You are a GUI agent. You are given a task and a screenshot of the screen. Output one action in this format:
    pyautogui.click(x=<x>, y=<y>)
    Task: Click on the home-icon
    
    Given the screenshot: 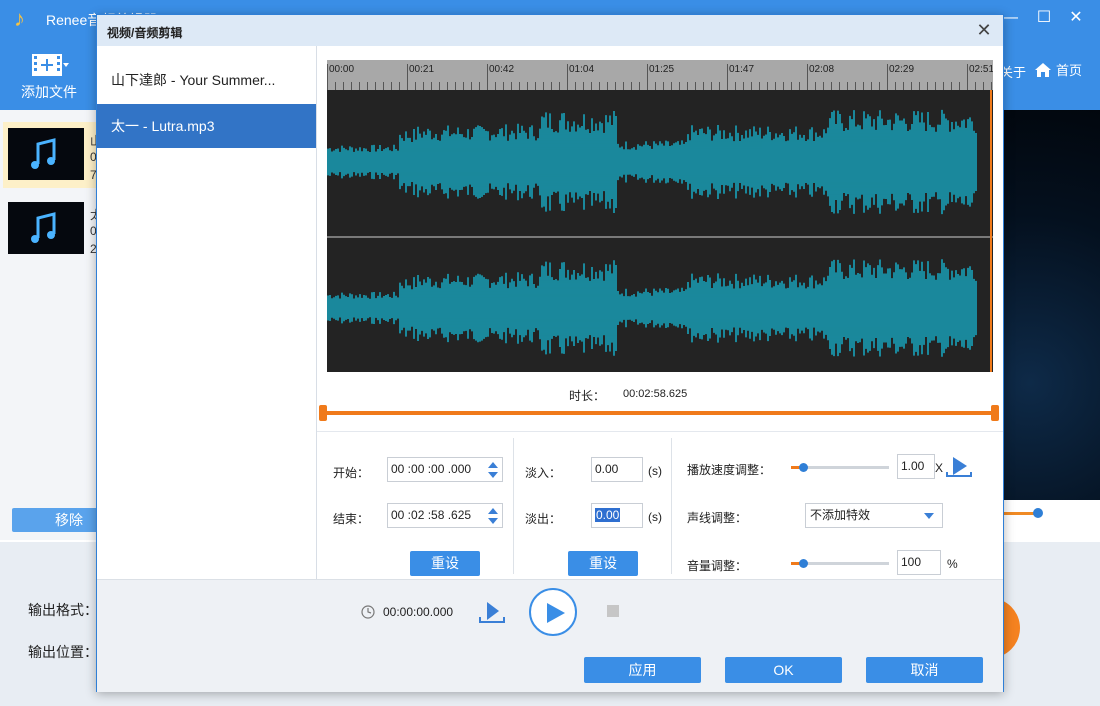 What is the action you would take?
    pyautogui.click(x=1043, y=69)
    